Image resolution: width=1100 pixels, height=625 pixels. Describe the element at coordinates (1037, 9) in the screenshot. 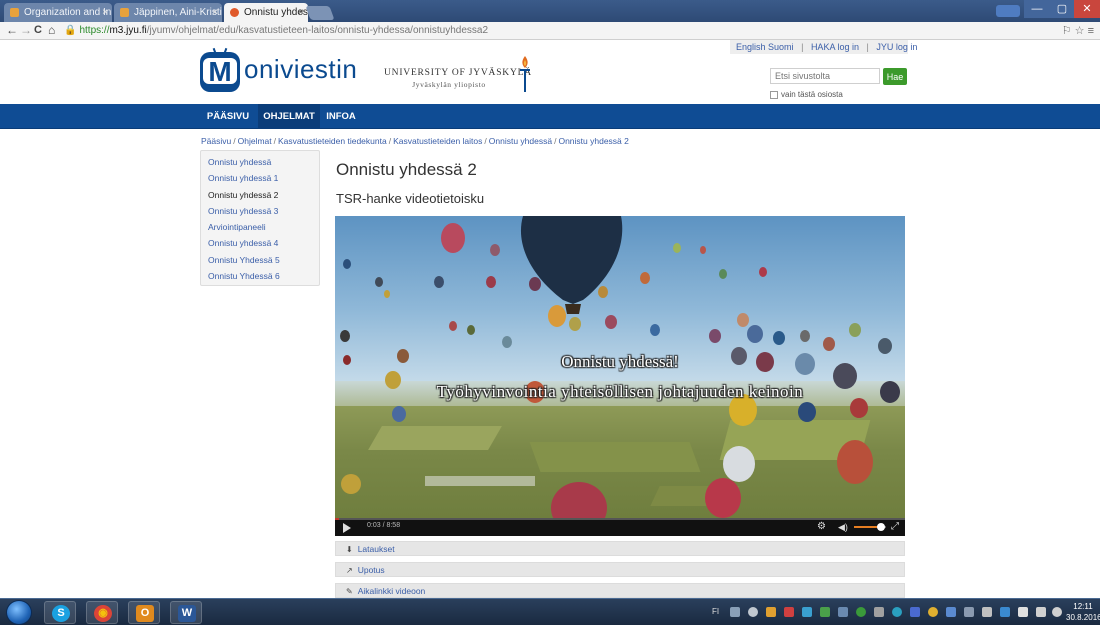

I see `window-minimize-button: —` at that location.